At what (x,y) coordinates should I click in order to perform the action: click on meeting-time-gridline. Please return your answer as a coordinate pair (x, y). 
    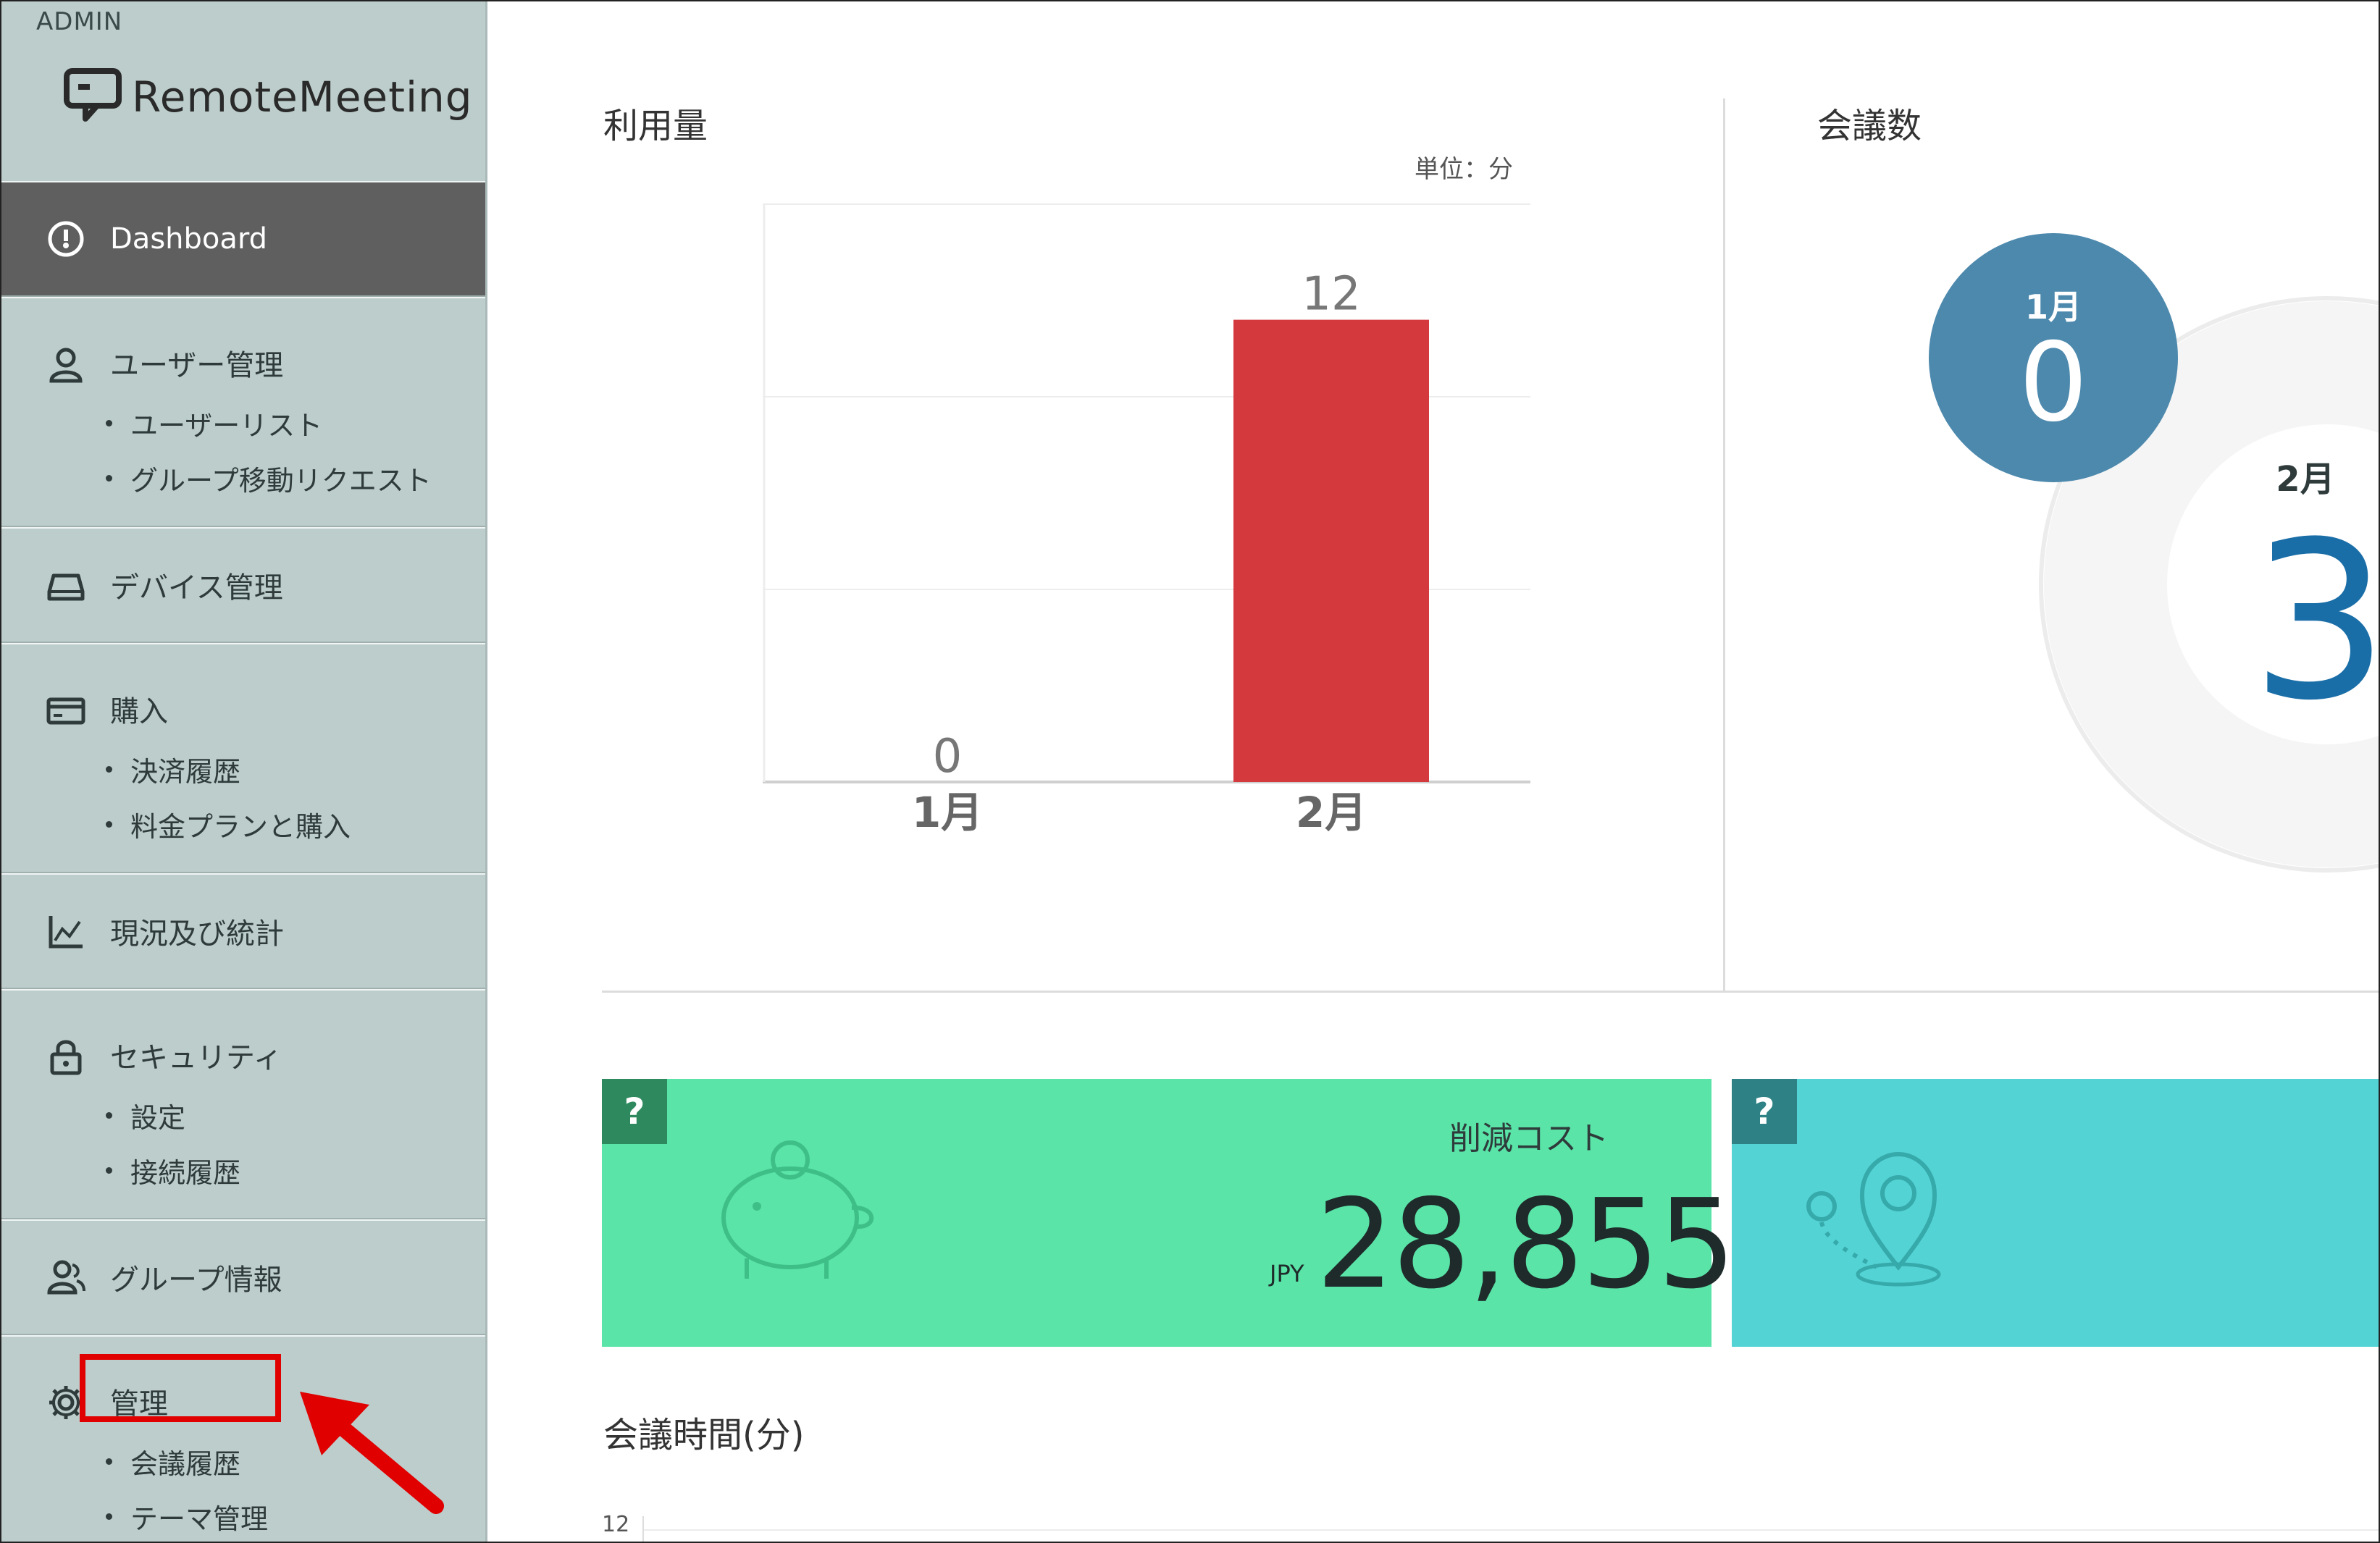
    Looking at the image, I should click on (1510, 1530).